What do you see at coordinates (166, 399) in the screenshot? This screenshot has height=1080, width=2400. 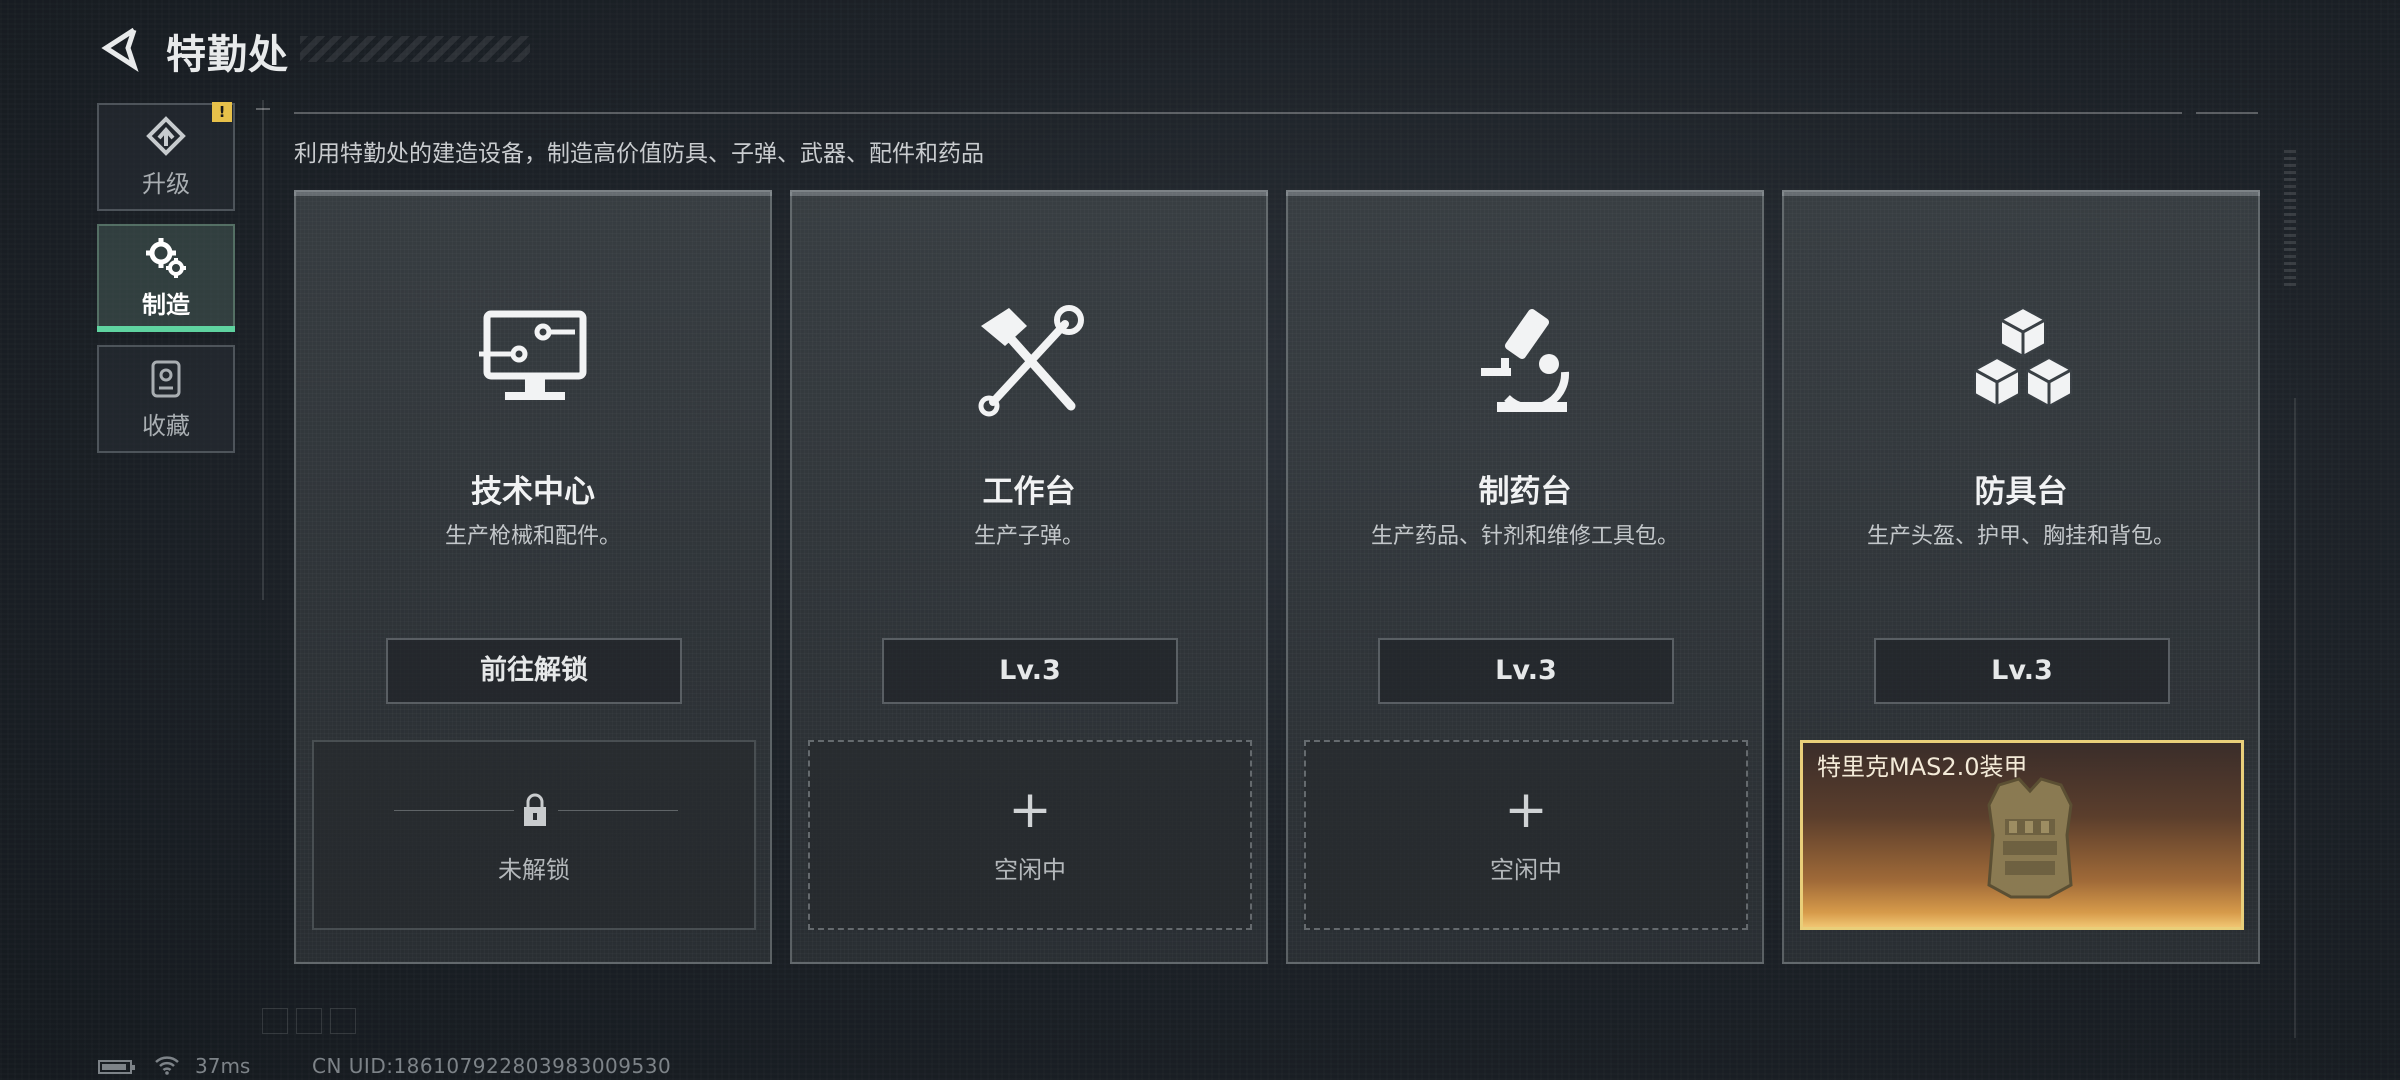 I see `sidebar-item-collection: 收藏` at bounding box center [166, 399].